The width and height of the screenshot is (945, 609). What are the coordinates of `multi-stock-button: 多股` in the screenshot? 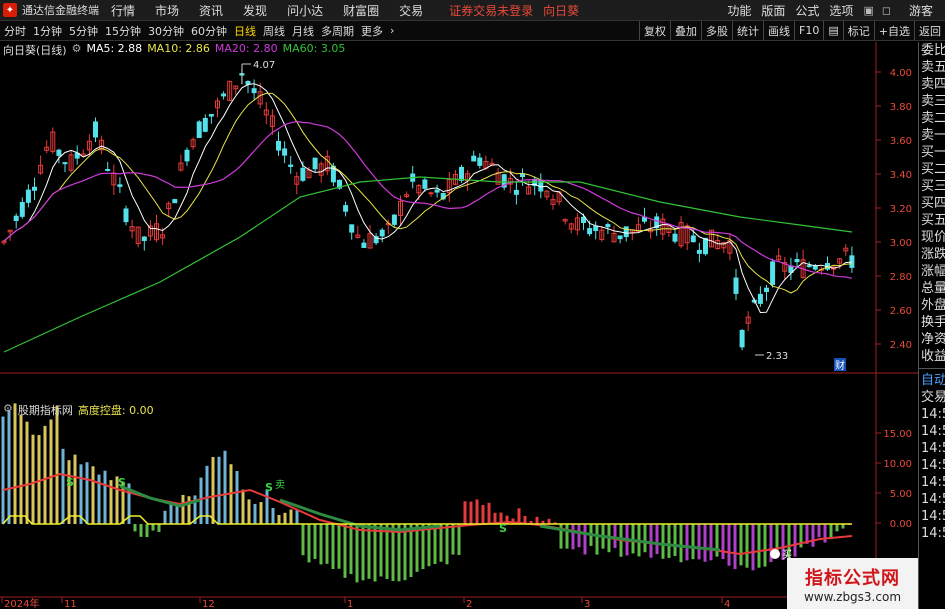 It's located at (716, 30).